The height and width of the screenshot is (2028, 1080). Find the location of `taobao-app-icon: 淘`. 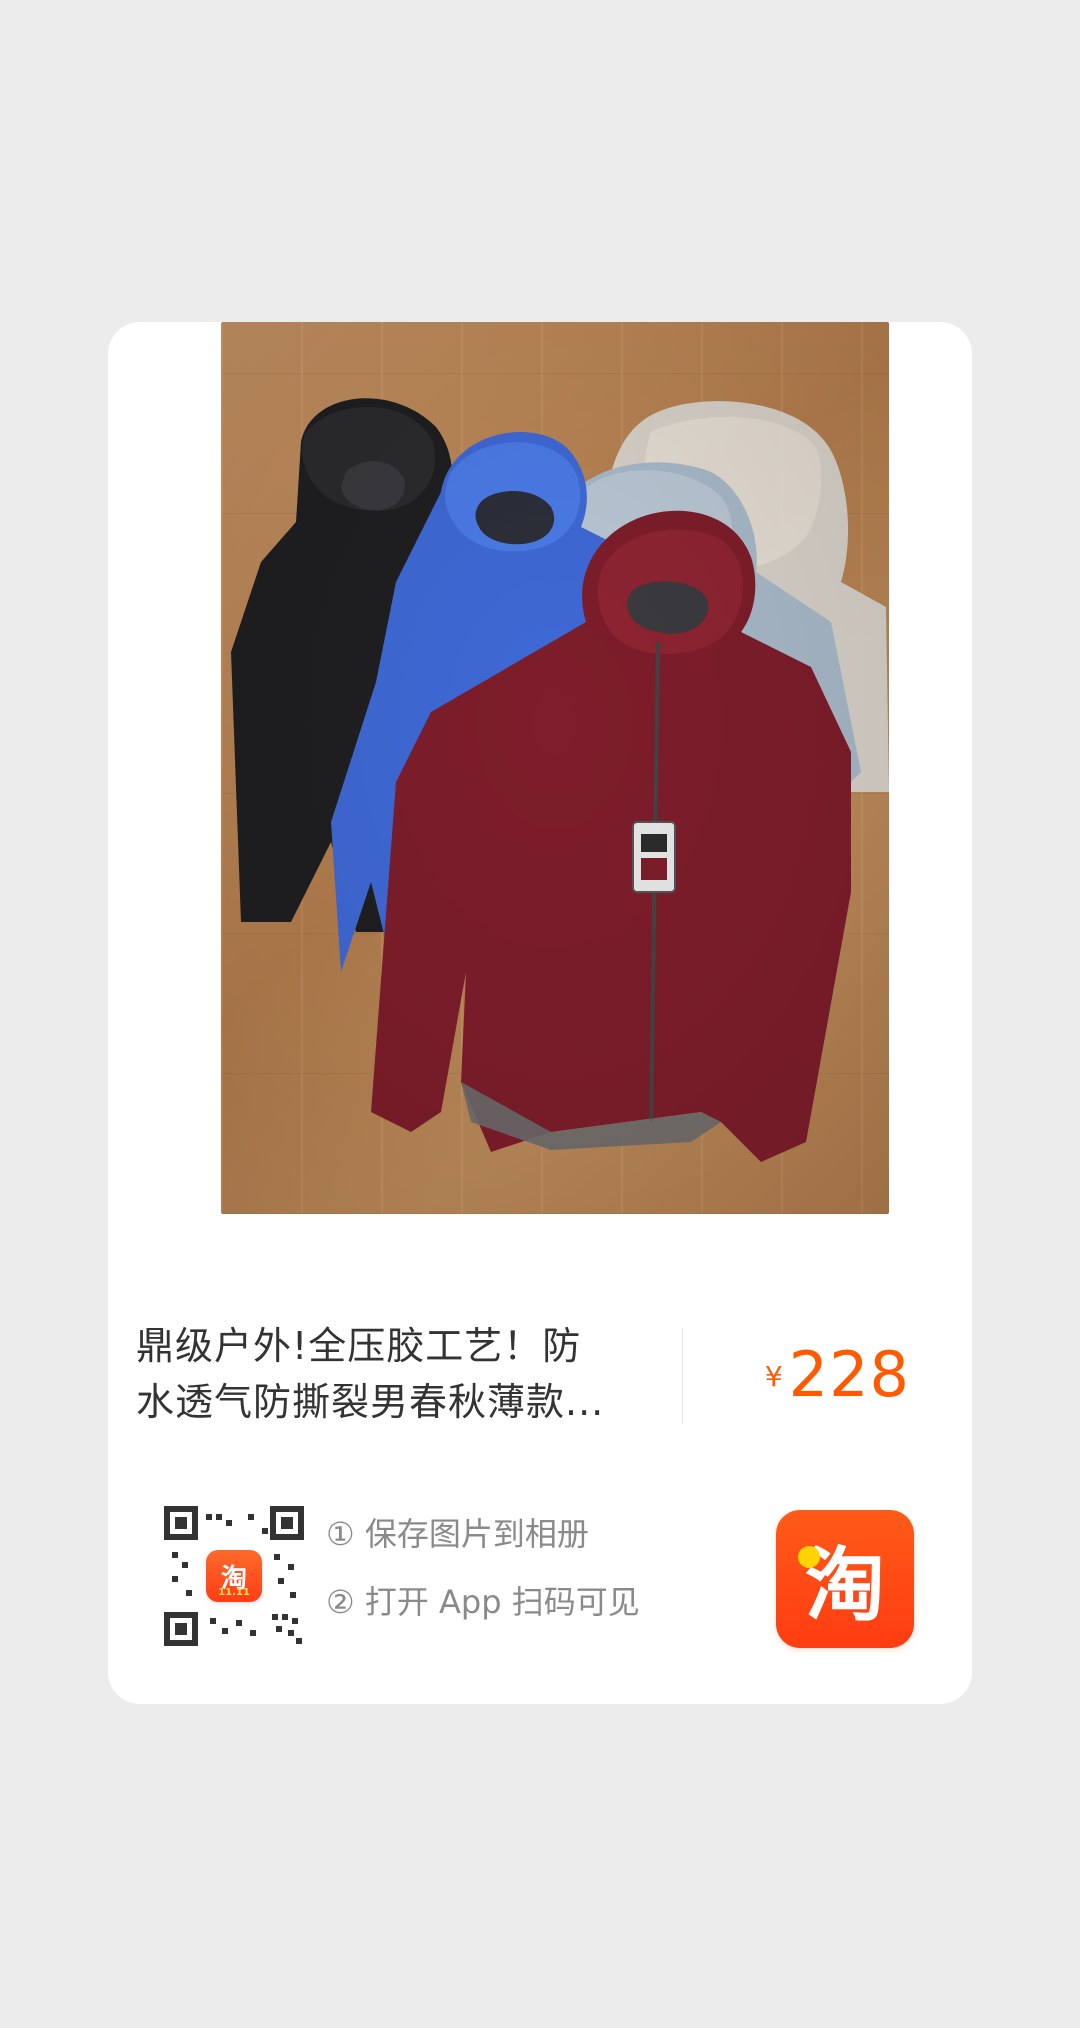

taobao-app-icon: 淘 is located at coordinates (845, 1579).